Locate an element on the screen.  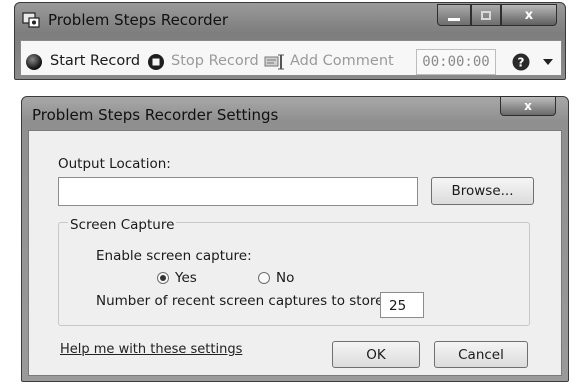
screen-capture-group-label: Screen Capture is located at coordinates (122, 225).